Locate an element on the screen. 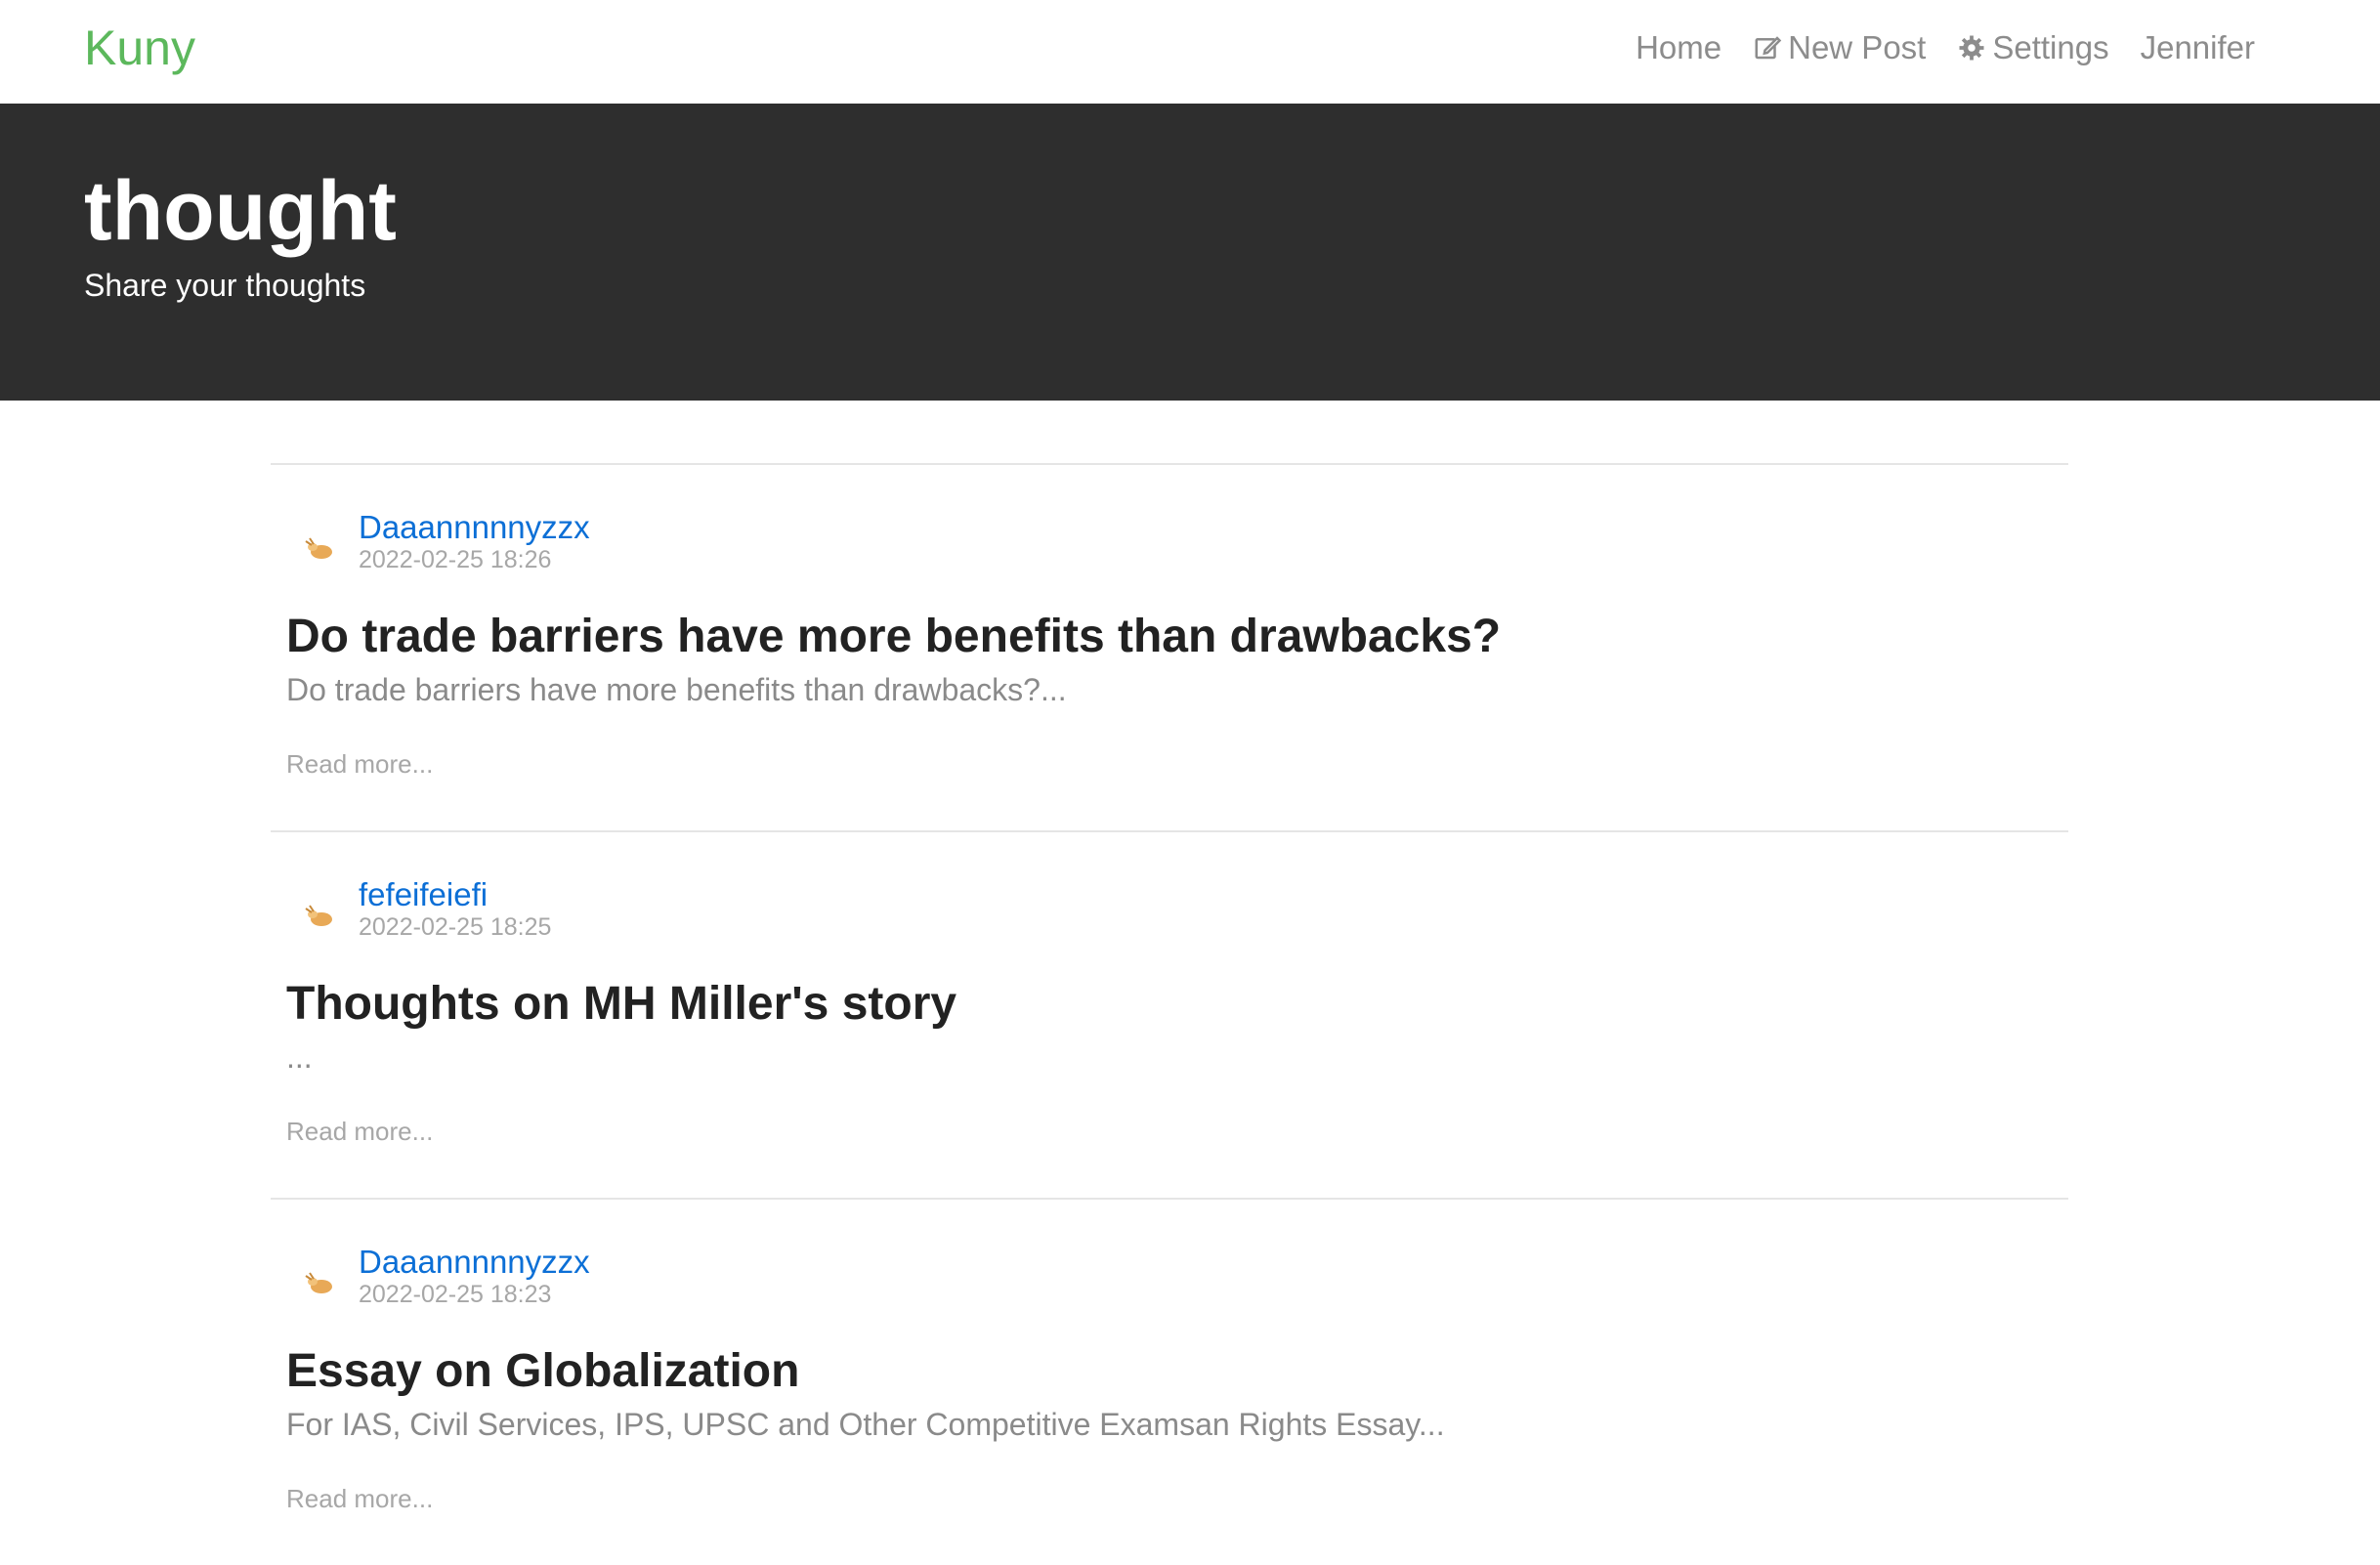 This screenshot has width=2380, height=1565. post-date: 2022-02-25 18:25 is located at coordinates (455, 927).